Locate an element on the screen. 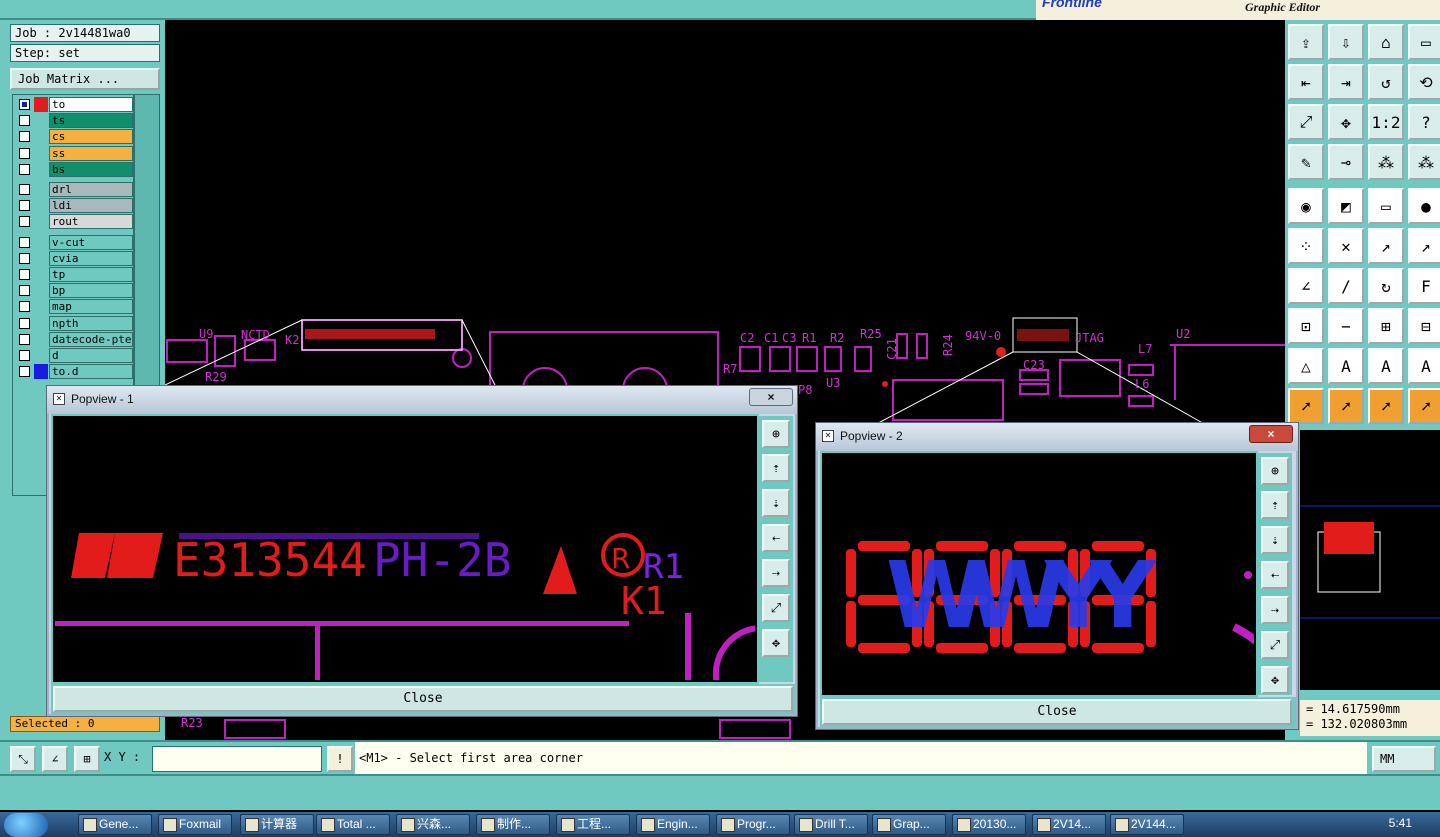 The height and width of the screenshot is (837, 1440). unit-select: MM is located at coordinates (1404, 759).